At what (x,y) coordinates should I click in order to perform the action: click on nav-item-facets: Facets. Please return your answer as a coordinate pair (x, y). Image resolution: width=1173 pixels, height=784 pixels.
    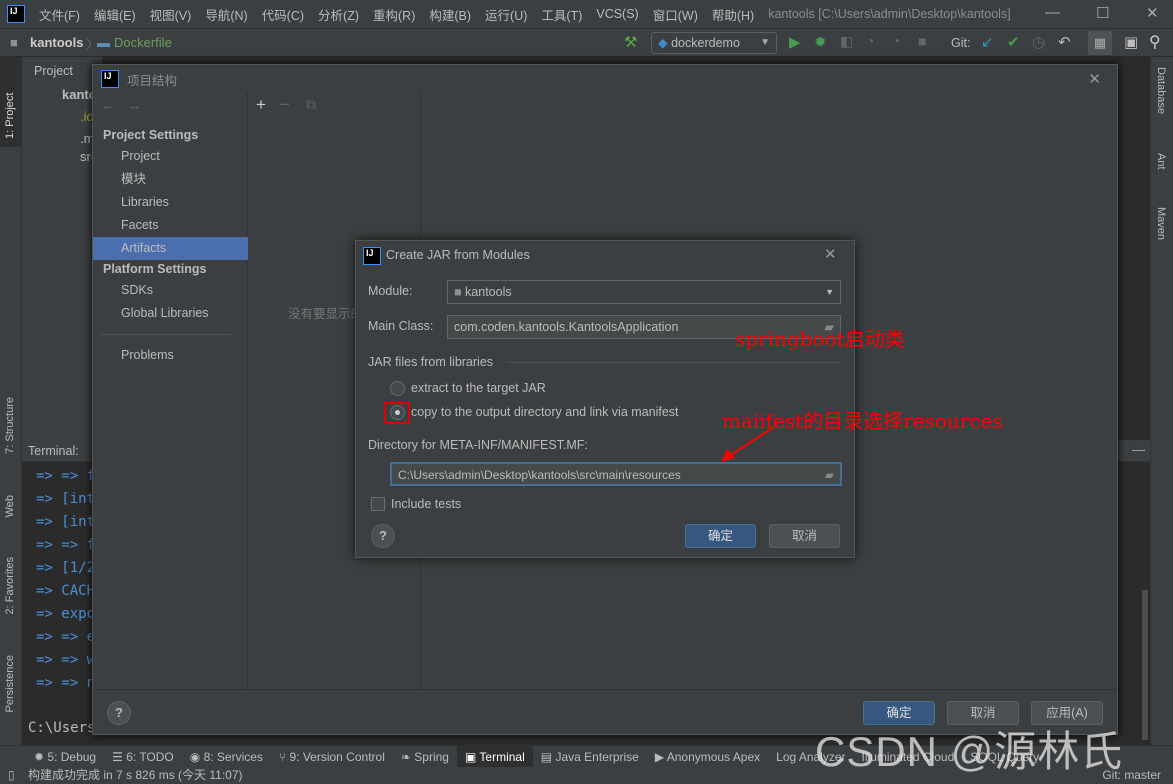
    Looking at the image, I should click on (170, 225).